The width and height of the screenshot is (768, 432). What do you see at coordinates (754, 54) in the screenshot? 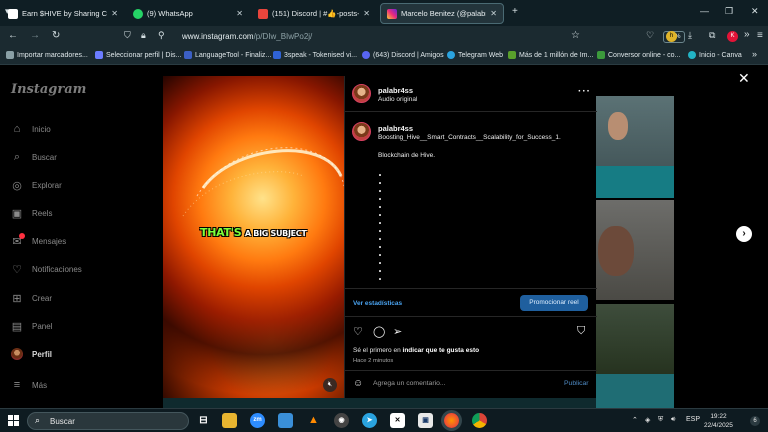
I see `bookmarks-overflow-icon: »` at bounding box center [754, 54].